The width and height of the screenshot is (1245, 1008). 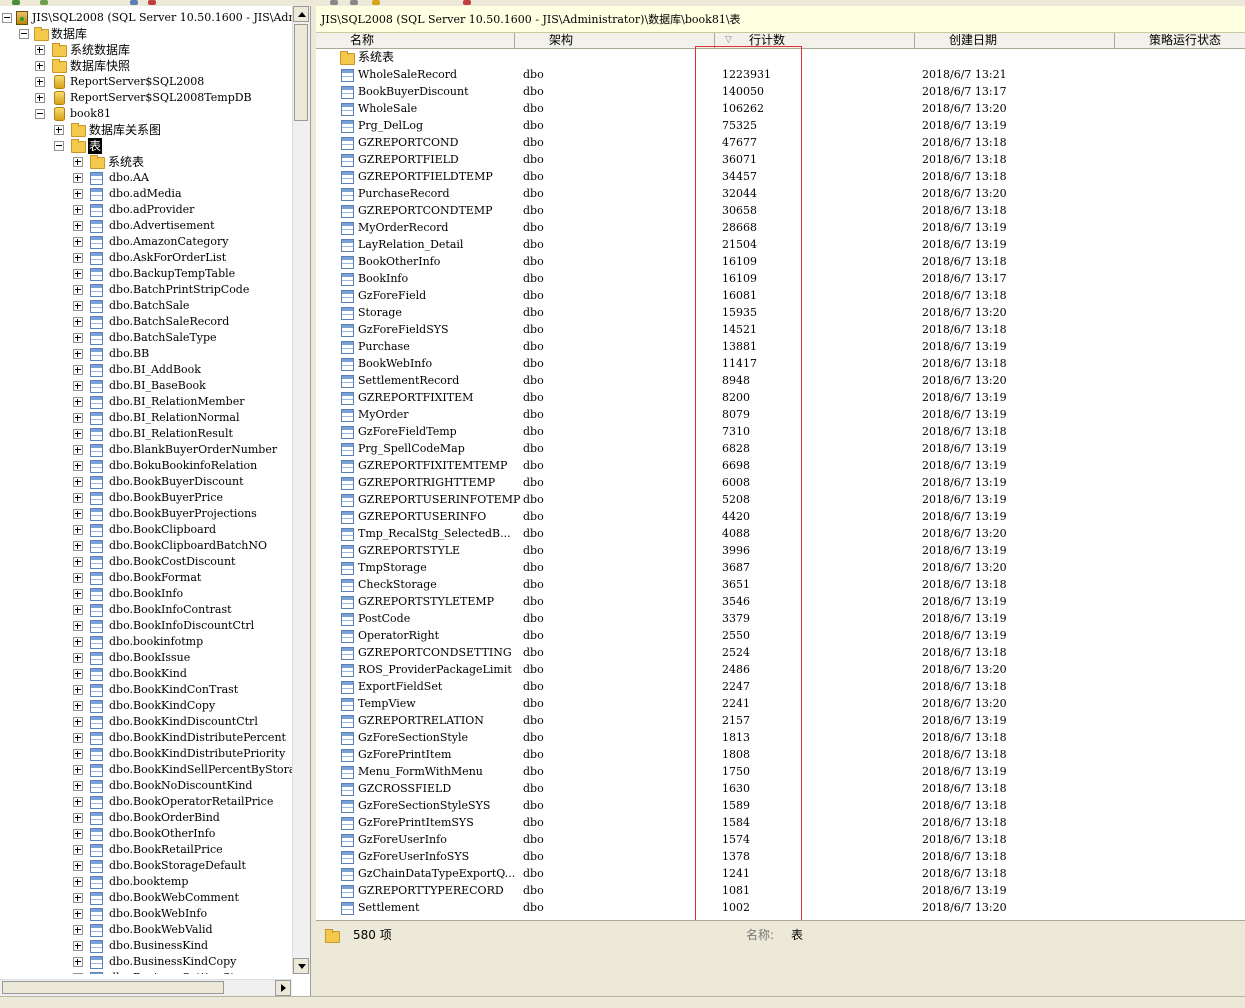 I want to click on table-row: PostCode dbo 3379 2018/6/7 13:19, so click(x=780, y=618).